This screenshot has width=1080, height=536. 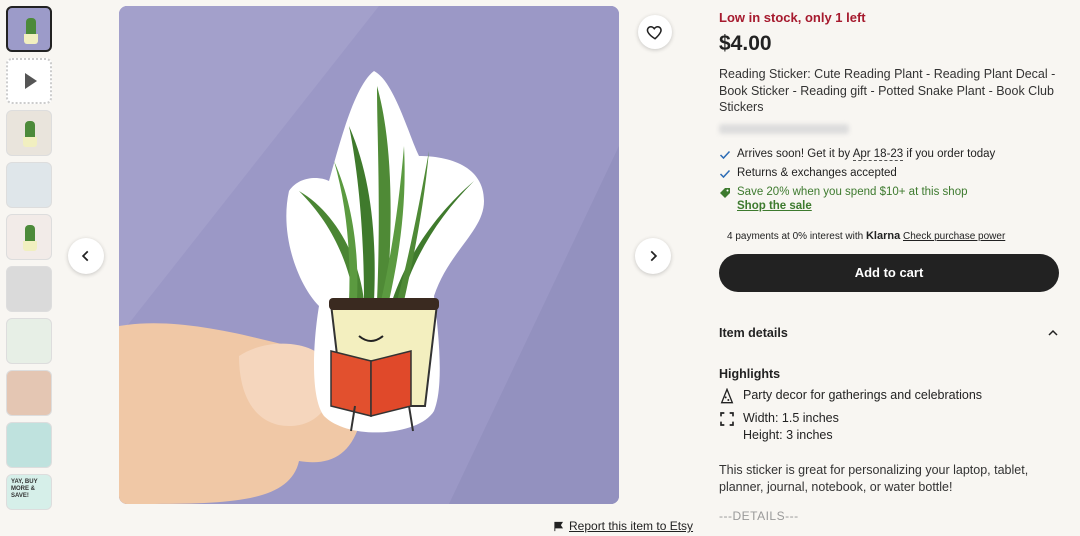 What do you see at coordinates (788, 434) in the screenshot?
I see `height-text: Height: 3 inches` at bounding box center [788, 434].